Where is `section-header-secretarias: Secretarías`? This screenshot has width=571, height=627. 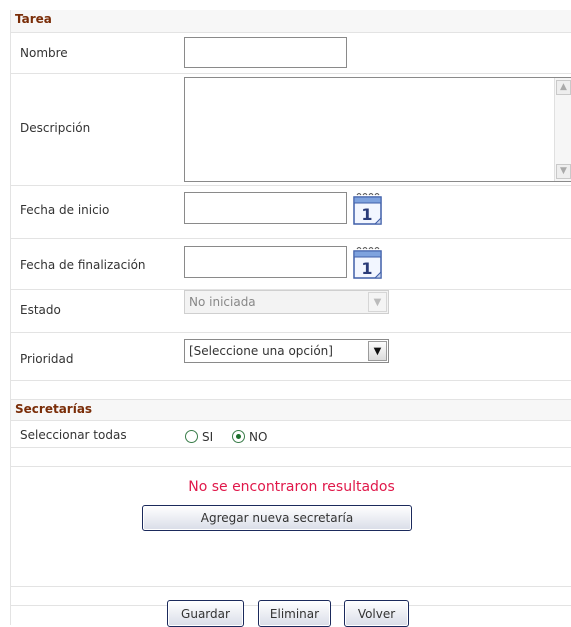 section-header-secretarias: Secretarías is located at coordinates (291, 410).